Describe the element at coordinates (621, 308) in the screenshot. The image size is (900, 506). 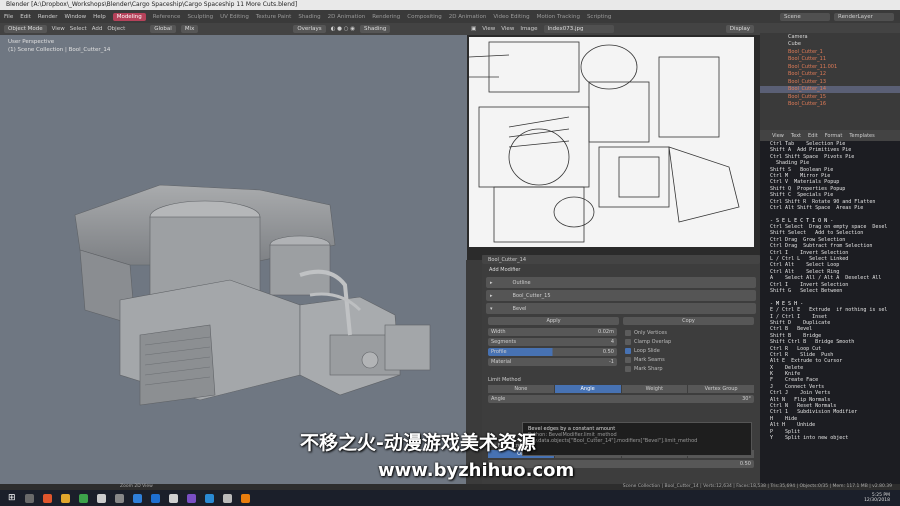
I see `modifier-row-bevel: ▾ Bevel` at that location.